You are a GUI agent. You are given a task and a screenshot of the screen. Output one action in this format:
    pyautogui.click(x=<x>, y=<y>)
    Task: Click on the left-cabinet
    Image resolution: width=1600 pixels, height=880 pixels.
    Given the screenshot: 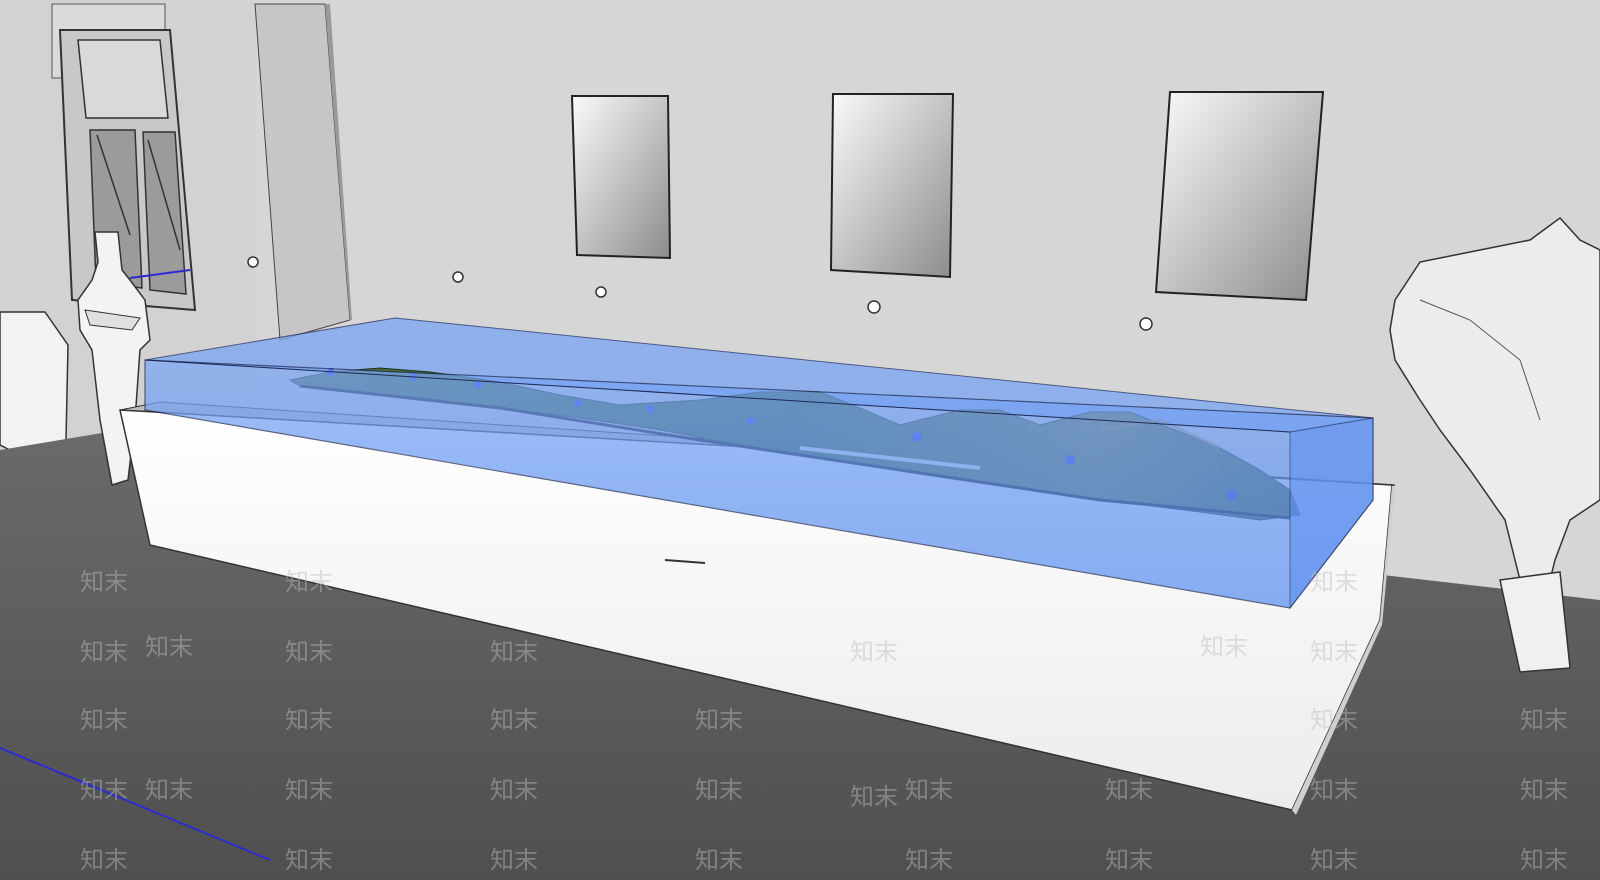 What is the action you would take?
    pyautogui.click(x=34, y=381)
    